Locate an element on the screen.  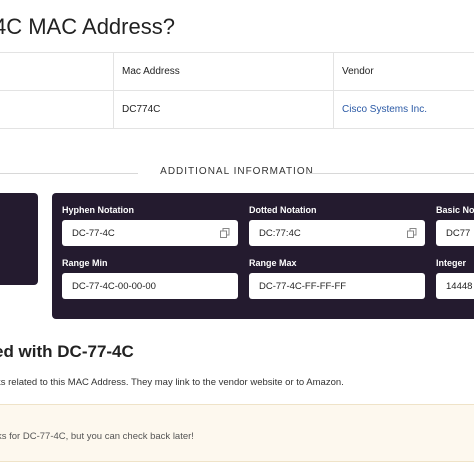
section-divider-right is located at coordinates (391, 173).